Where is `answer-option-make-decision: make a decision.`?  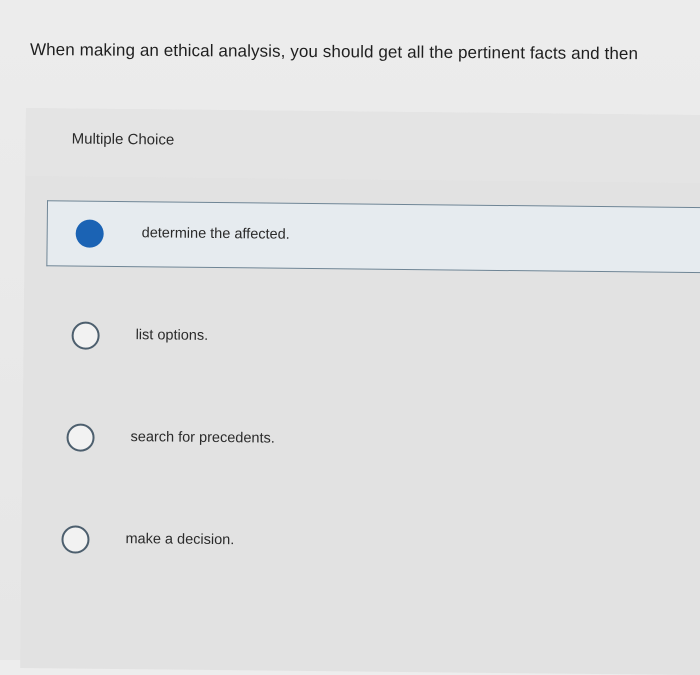 answer-option-make-decision: make a decision. is located at coordinates (371, 542).